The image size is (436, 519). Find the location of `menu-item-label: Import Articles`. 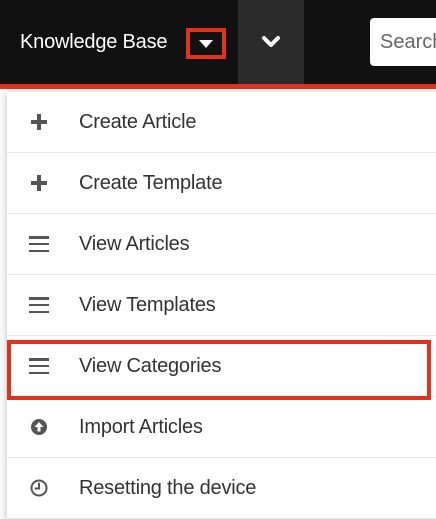

menu-item-label: Import Articles is located at coordinates (141, 426).